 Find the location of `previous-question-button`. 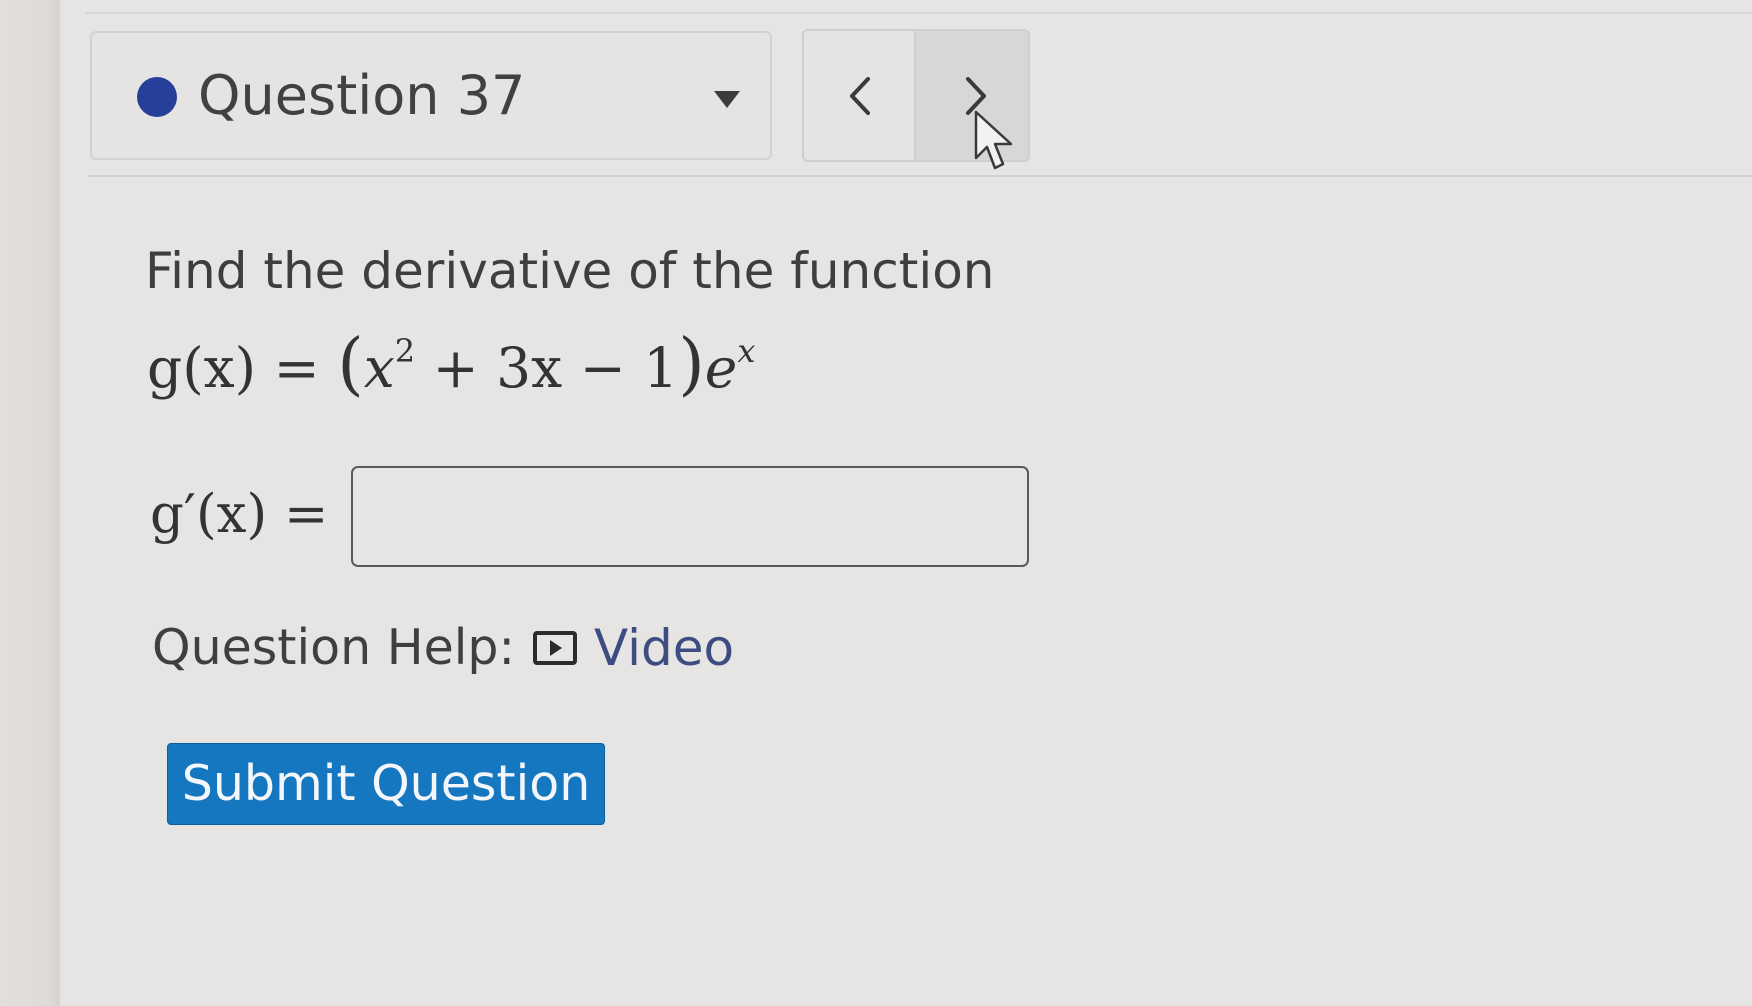

previous-question-button is located at coordinates (860, 95).